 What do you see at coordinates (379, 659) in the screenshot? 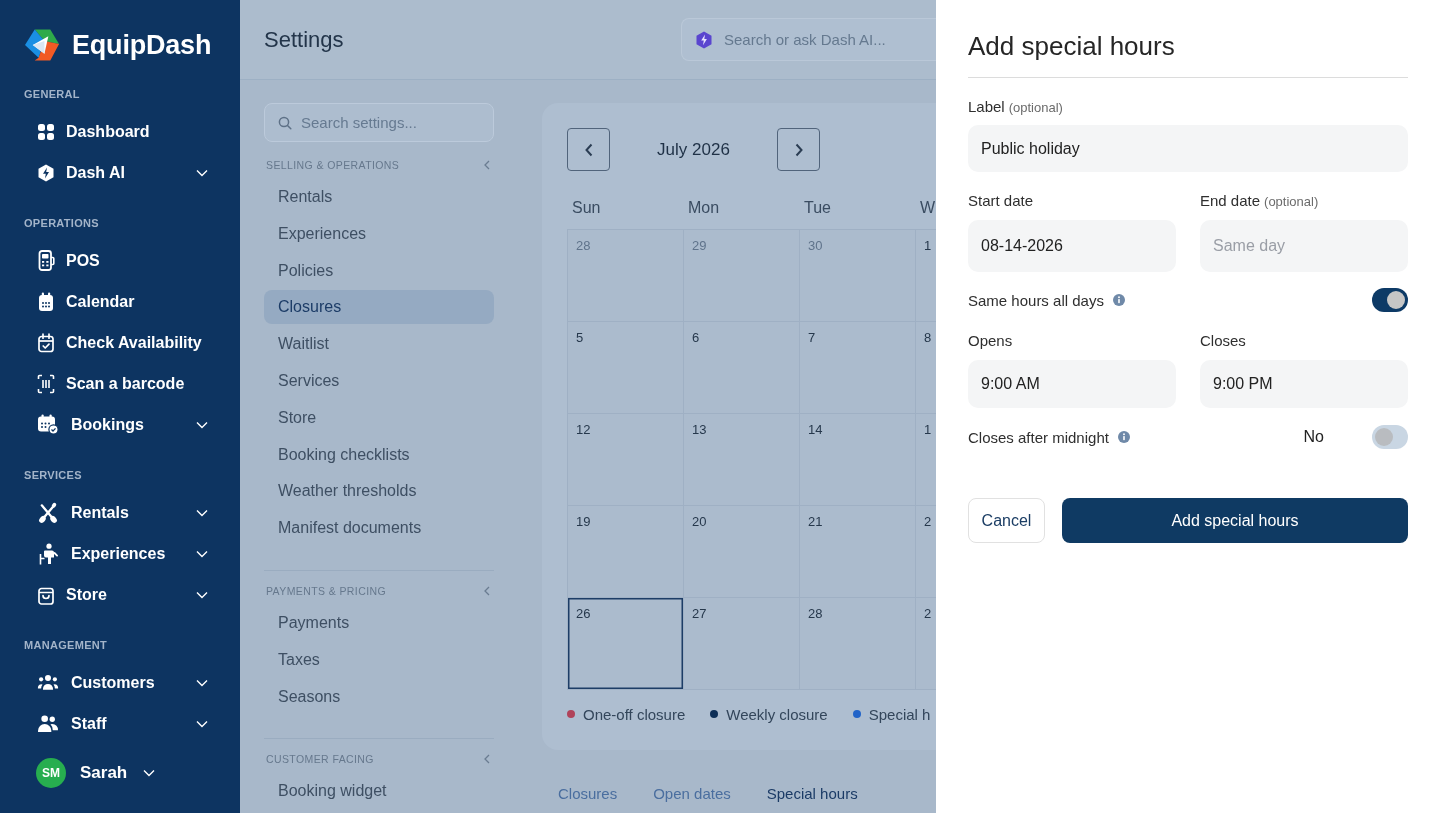
I see `settings-nav-item: Taxes` at bounding box center [379, 659].